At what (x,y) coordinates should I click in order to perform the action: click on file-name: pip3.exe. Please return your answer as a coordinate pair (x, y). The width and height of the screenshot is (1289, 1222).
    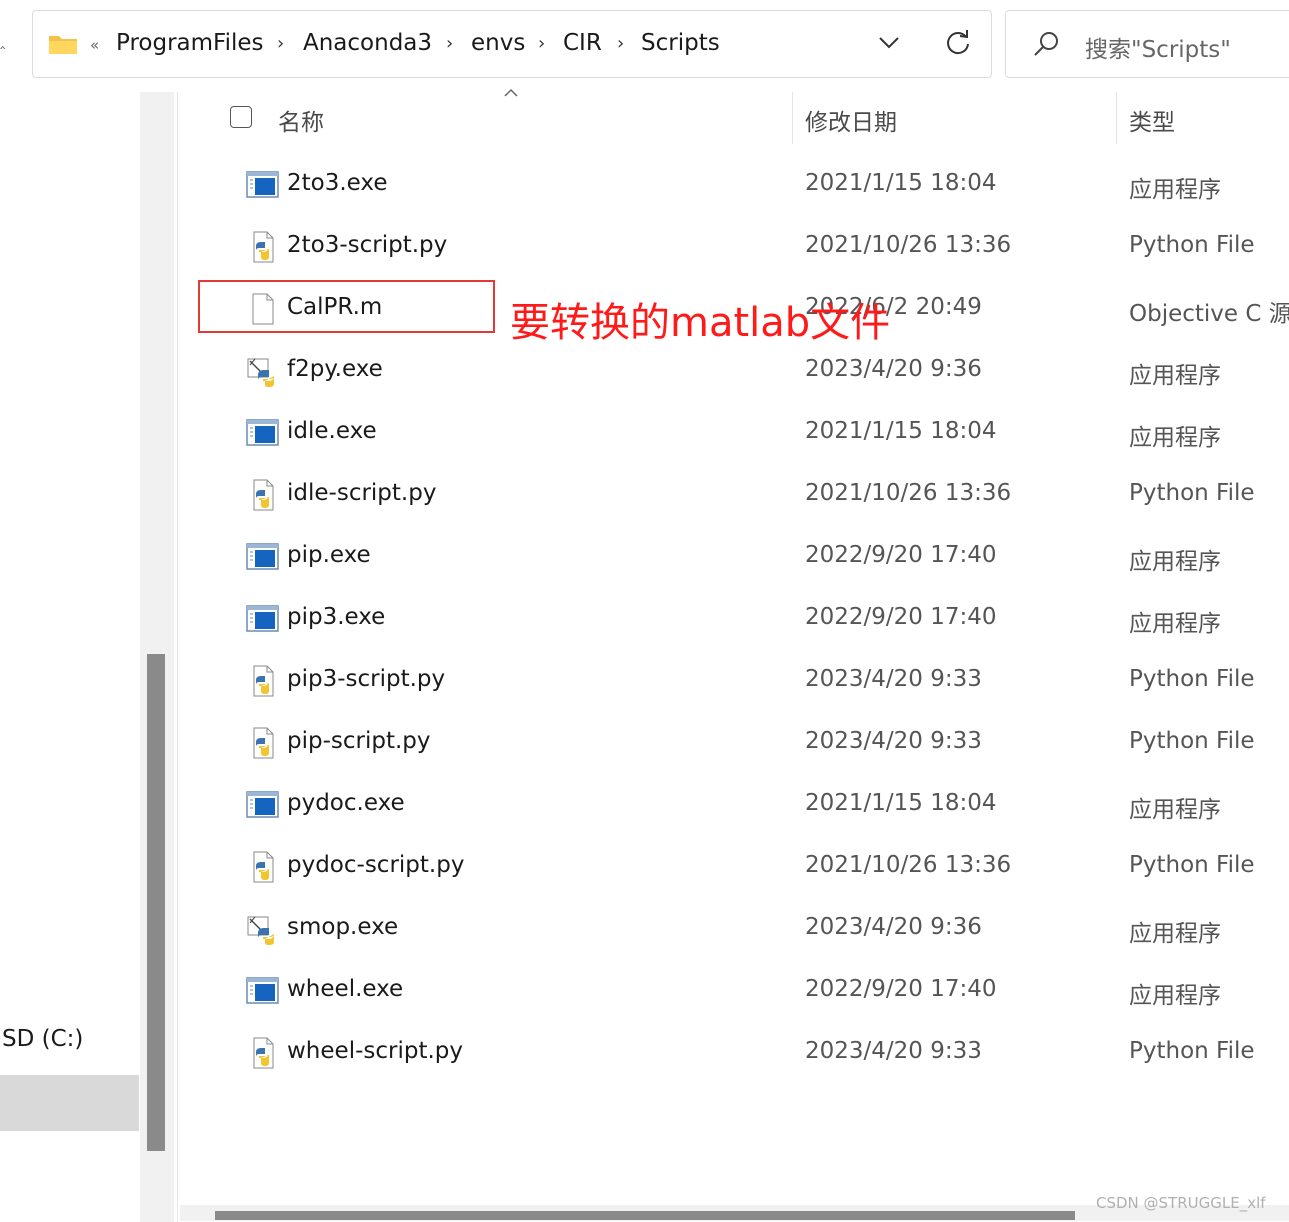
    Looking at the image, I should click on (336, 617).